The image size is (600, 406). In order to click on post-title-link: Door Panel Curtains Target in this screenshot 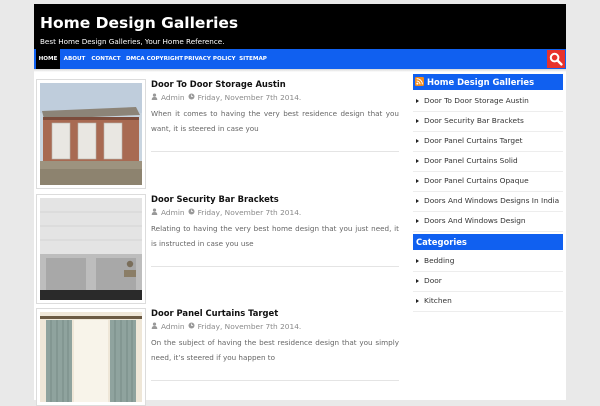, I will do `click(214, 313)`.